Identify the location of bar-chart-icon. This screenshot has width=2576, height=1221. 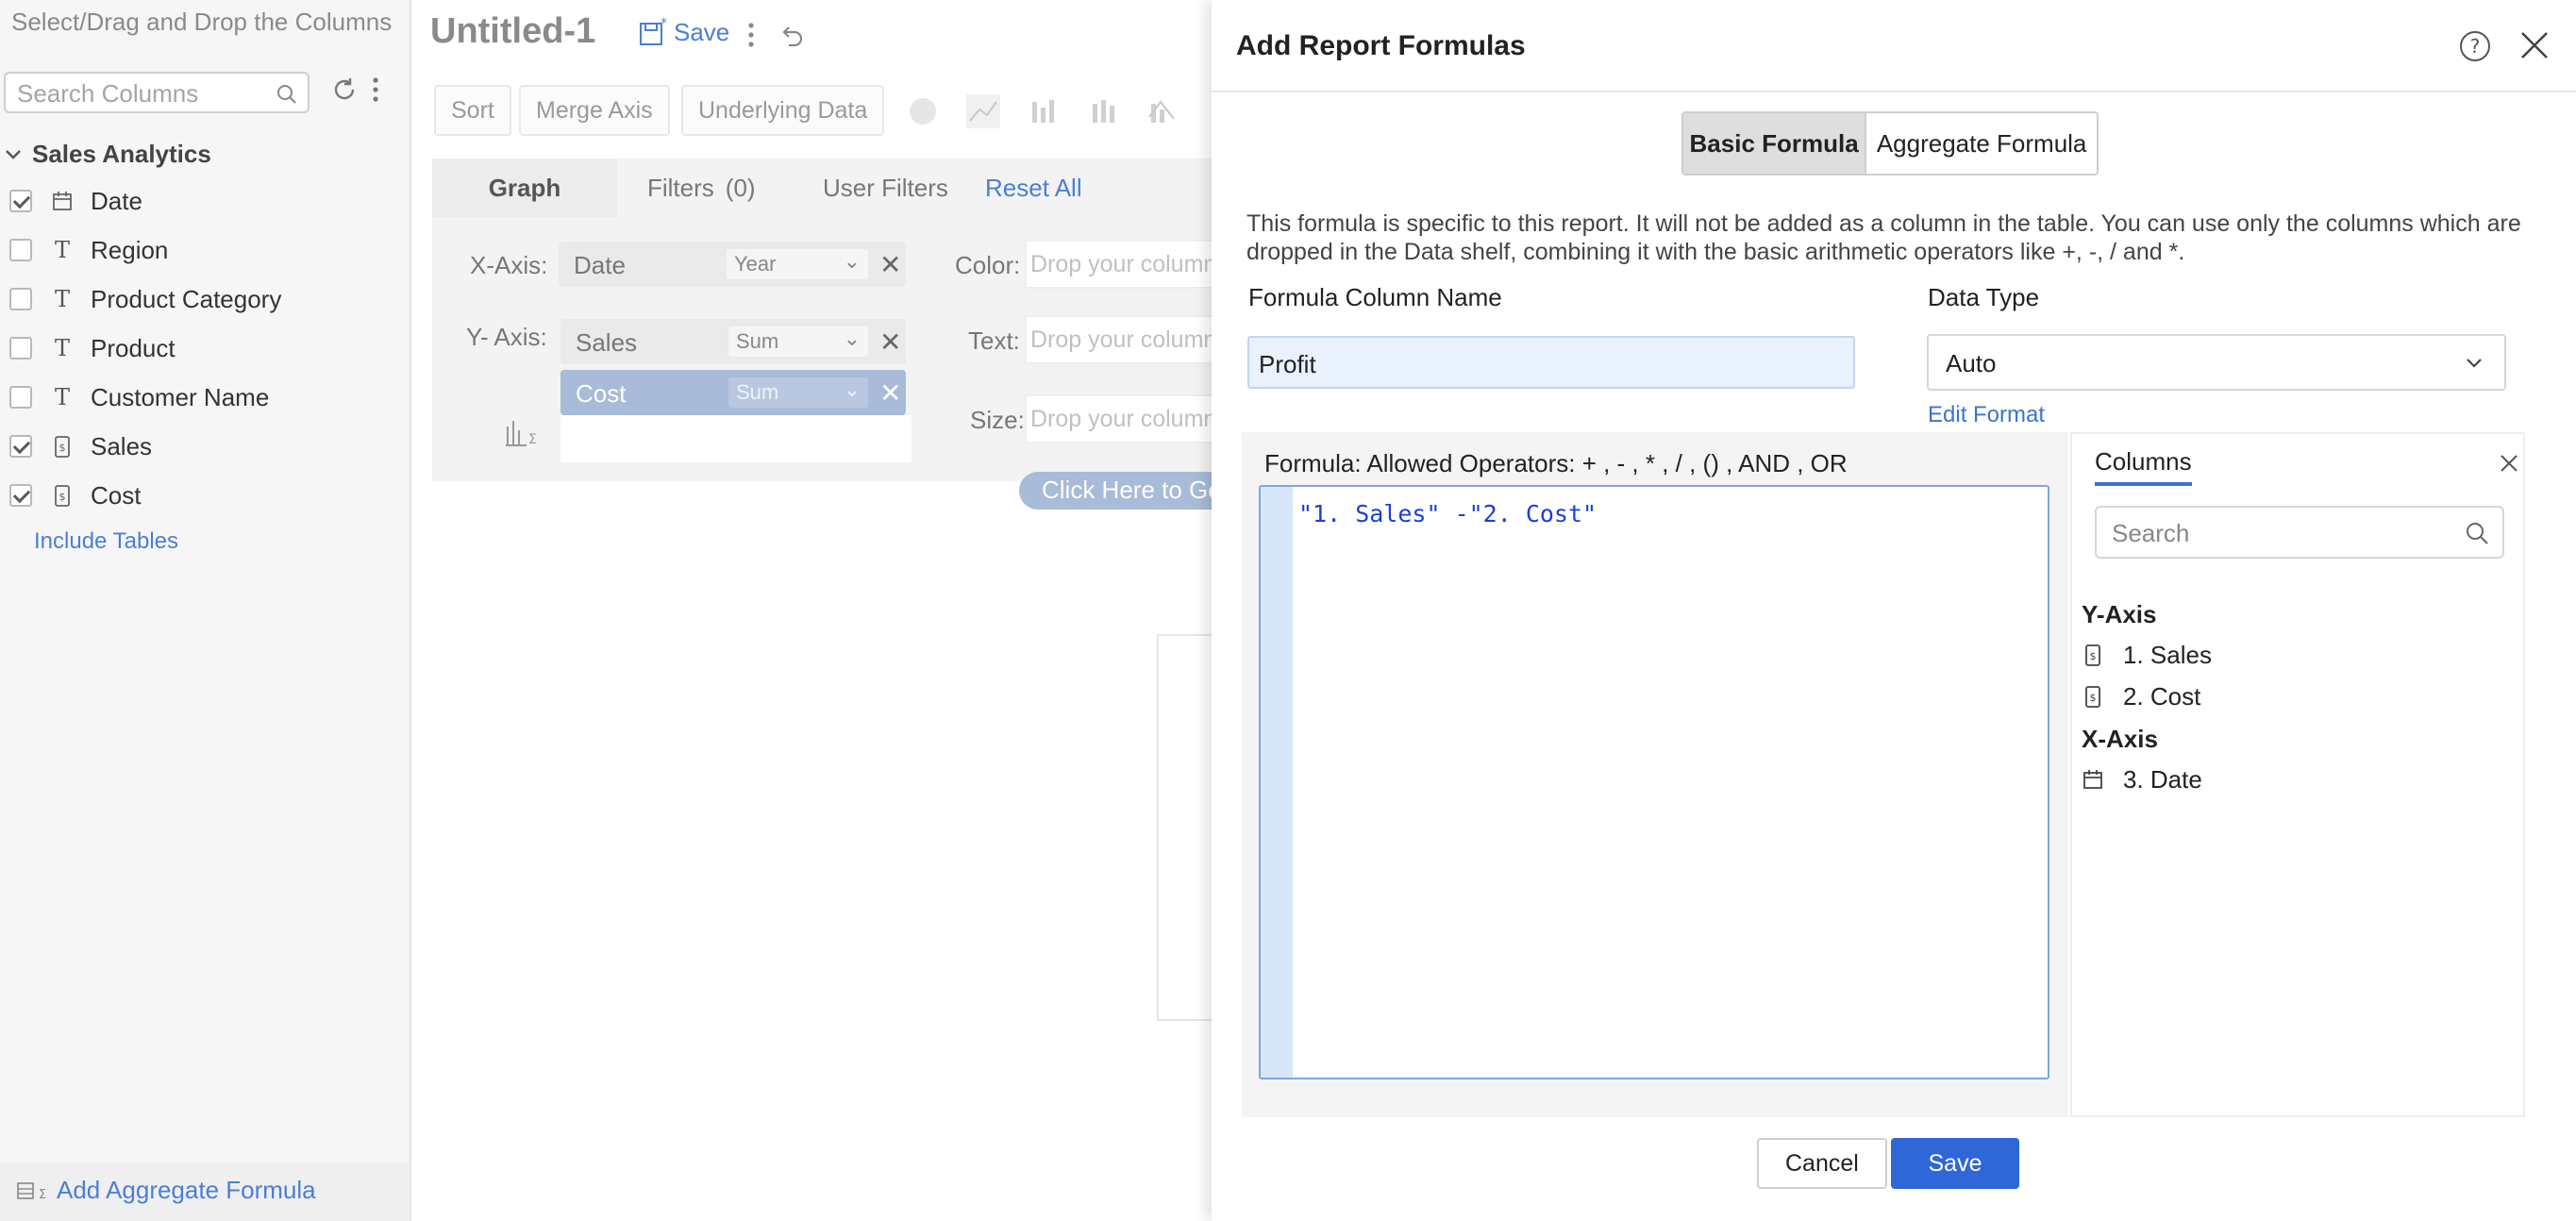
(1044, 111).